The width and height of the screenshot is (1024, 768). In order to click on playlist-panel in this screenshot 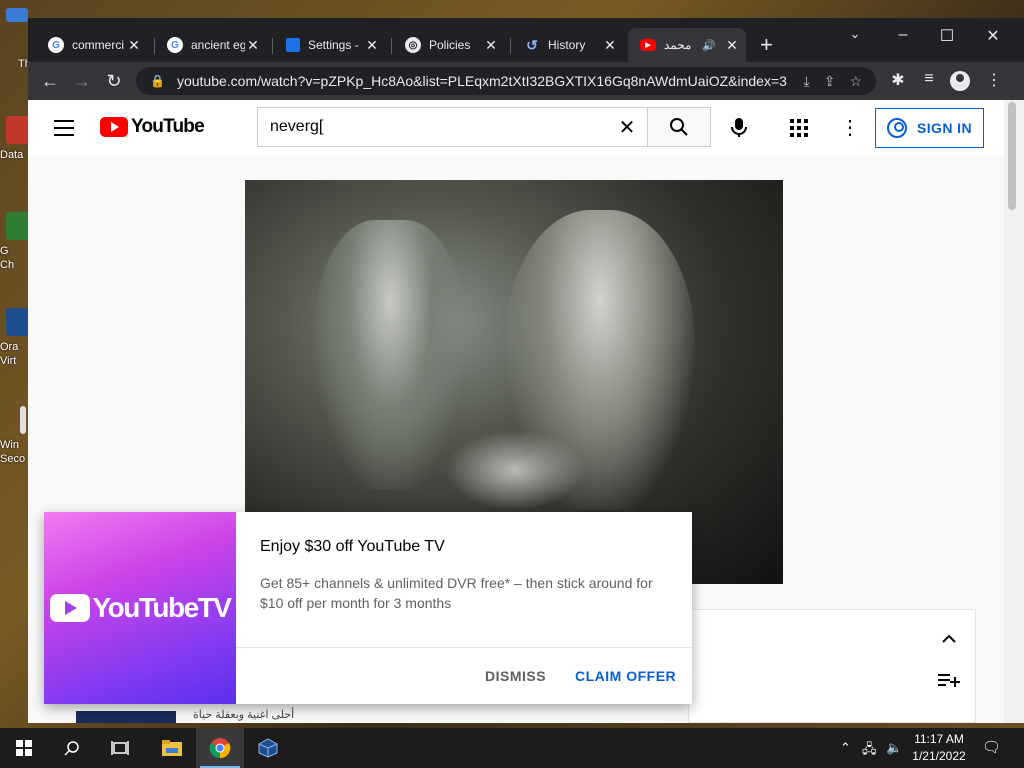, I will do `click(832, 666)`.